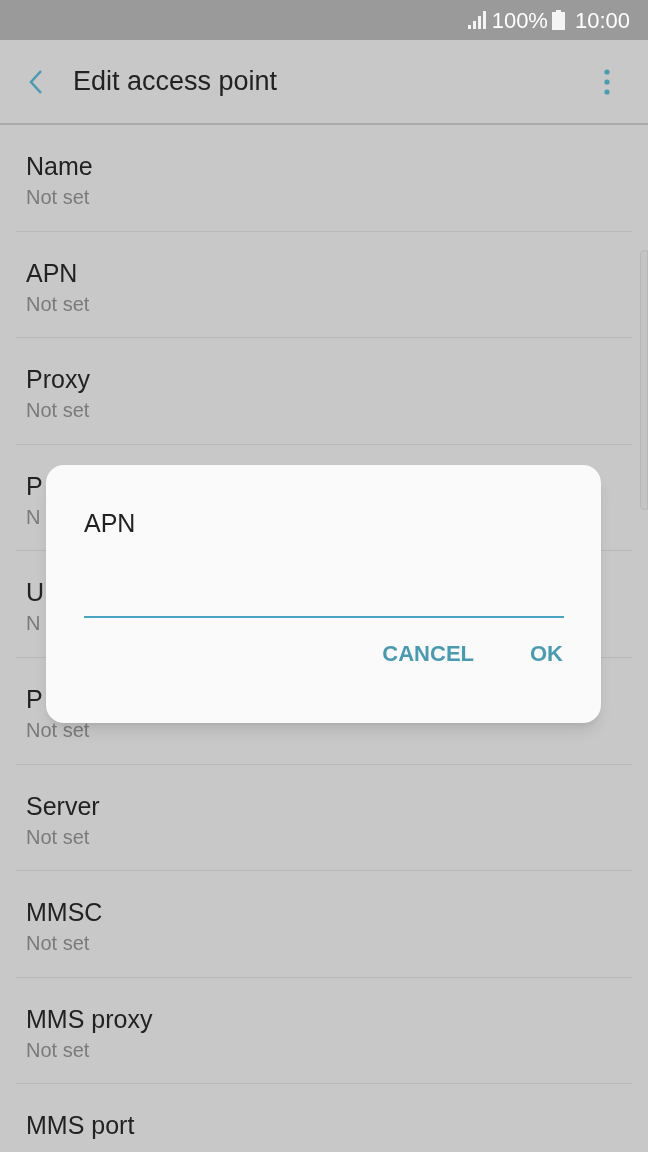 This screenshot has height=1152, width=648. I want to click on setting-title: MMS proxy, so click(89, 1018).